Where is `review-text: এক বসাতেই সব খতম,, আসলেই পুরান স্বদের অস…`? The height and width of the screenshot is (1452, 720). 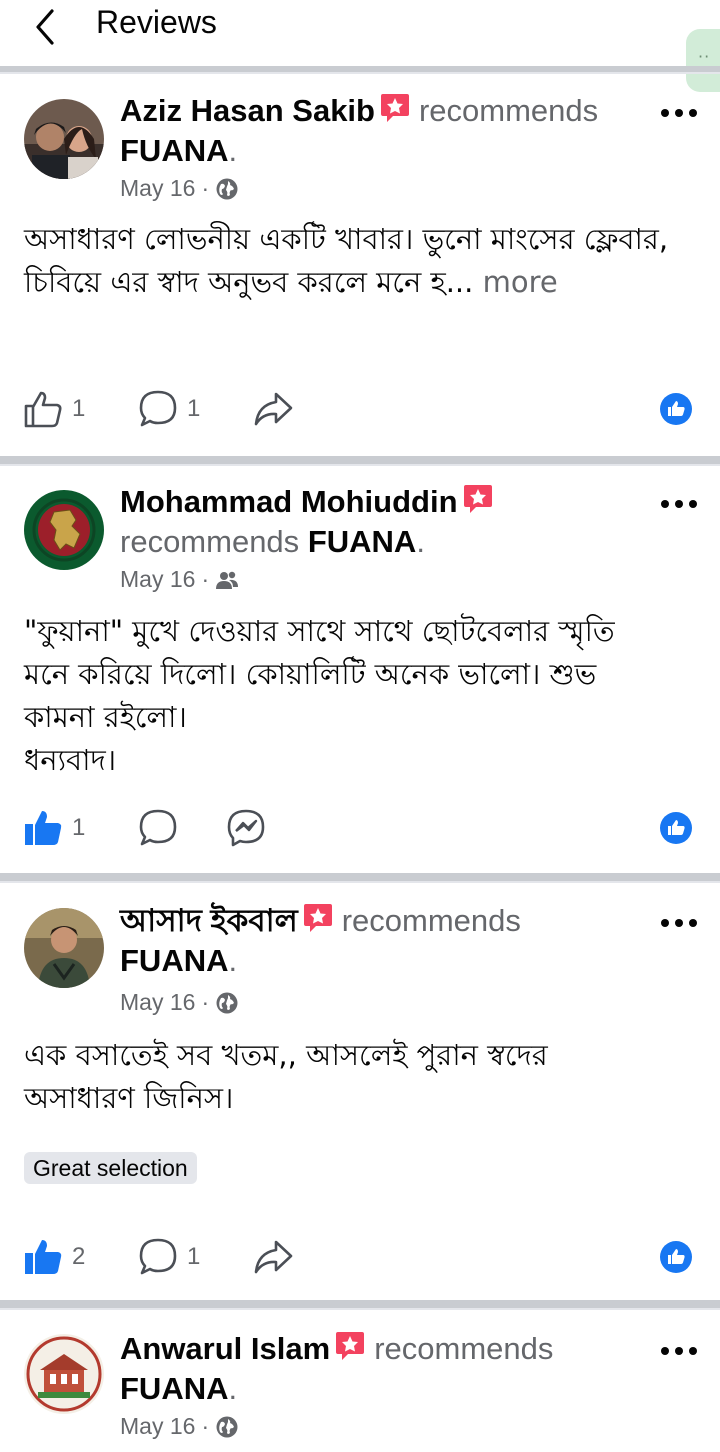
review-text: এক বসাতেই সব খতম,, আসলেই পুরান স্বদের অস… is located at coordinates (364, 1077).